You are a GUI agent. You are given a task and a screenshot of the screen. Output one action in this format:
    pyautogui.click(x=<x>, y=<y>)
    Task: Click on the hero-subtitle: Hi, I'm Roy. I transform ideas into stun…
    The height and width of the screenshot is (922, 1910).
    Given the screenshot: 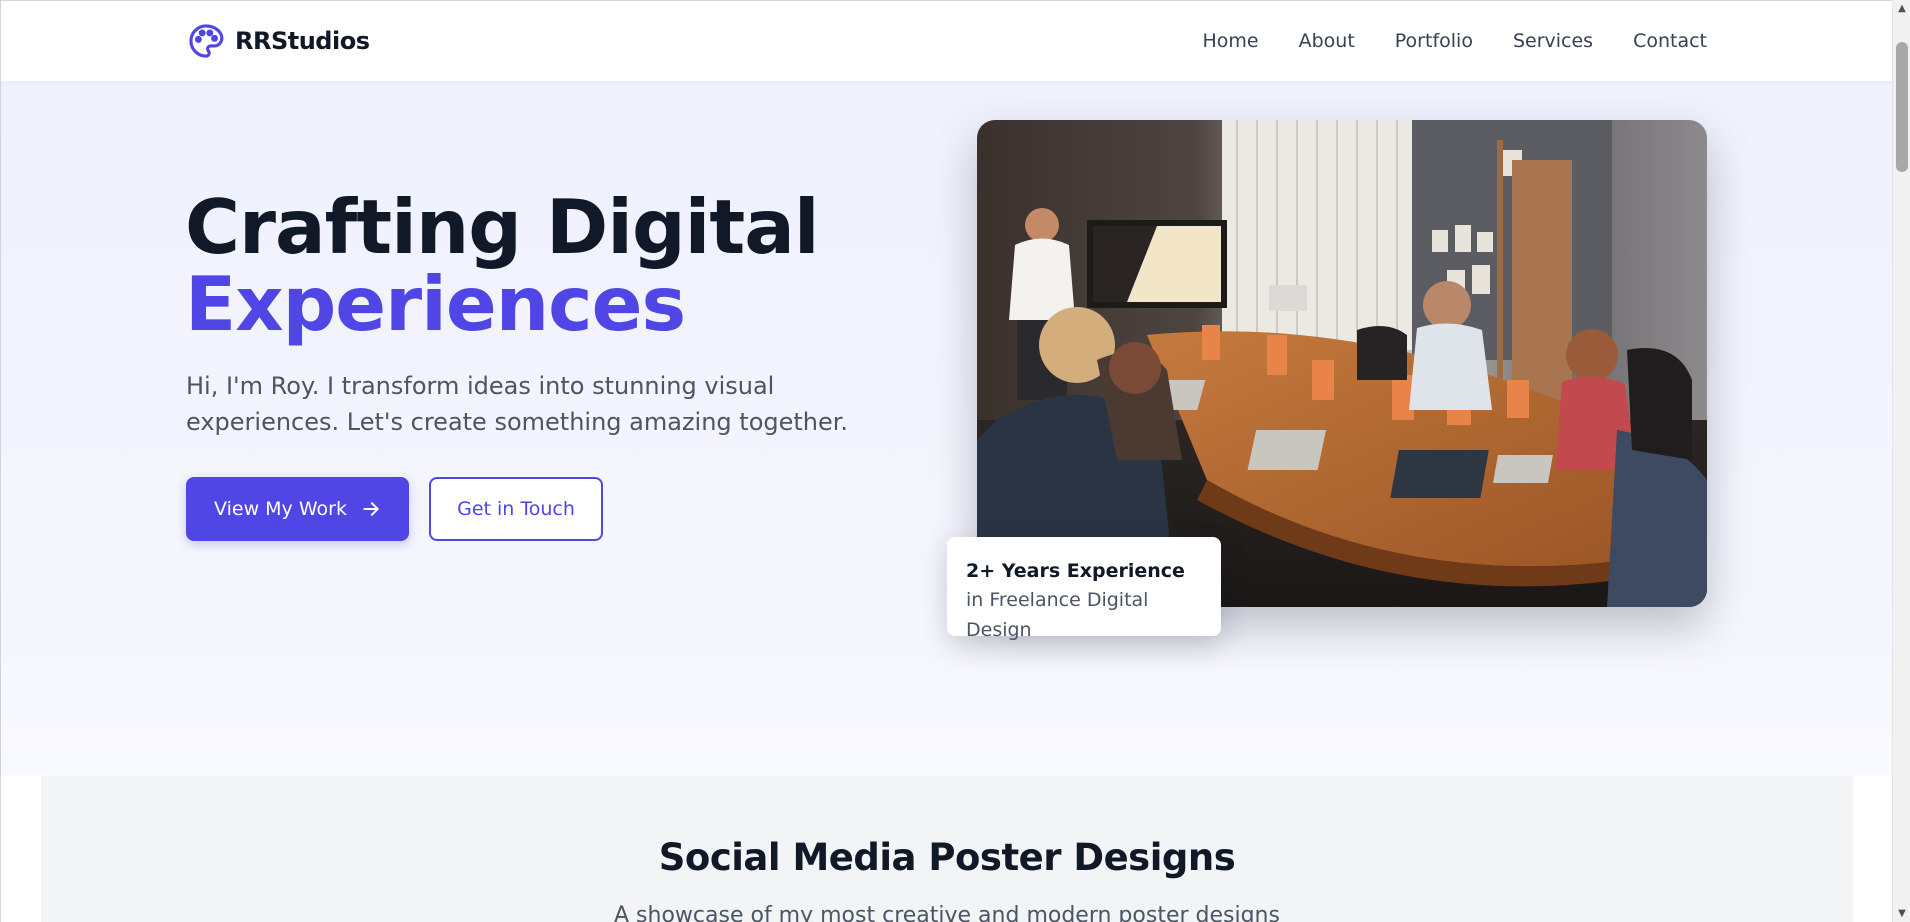 What is the action you would take?
    pyautogui.click(x=517, y=404)
    